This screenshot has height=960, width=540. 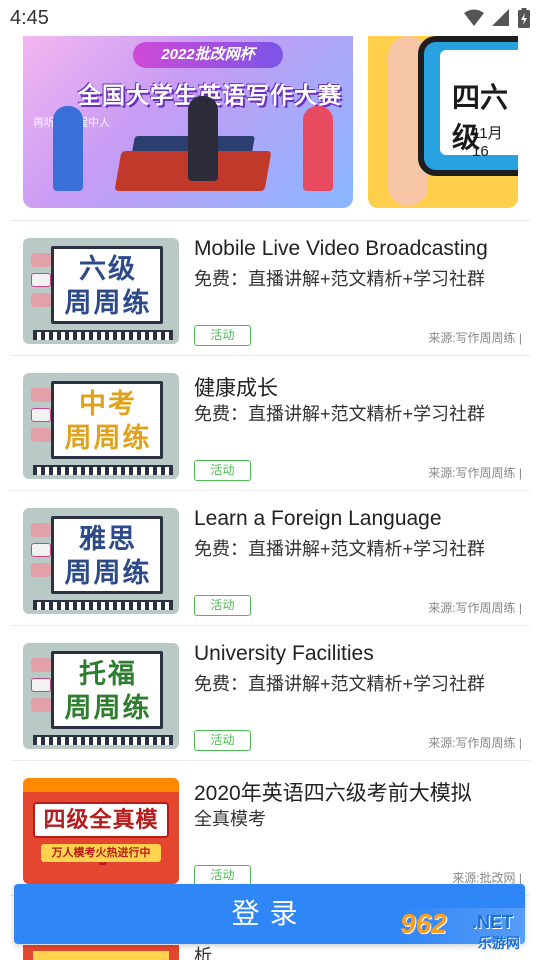 What do you see at coordinates (108, 691) in the screenshot?
I see `thumbnail-text: 托福 周周练` at bounding box center [108, 691].